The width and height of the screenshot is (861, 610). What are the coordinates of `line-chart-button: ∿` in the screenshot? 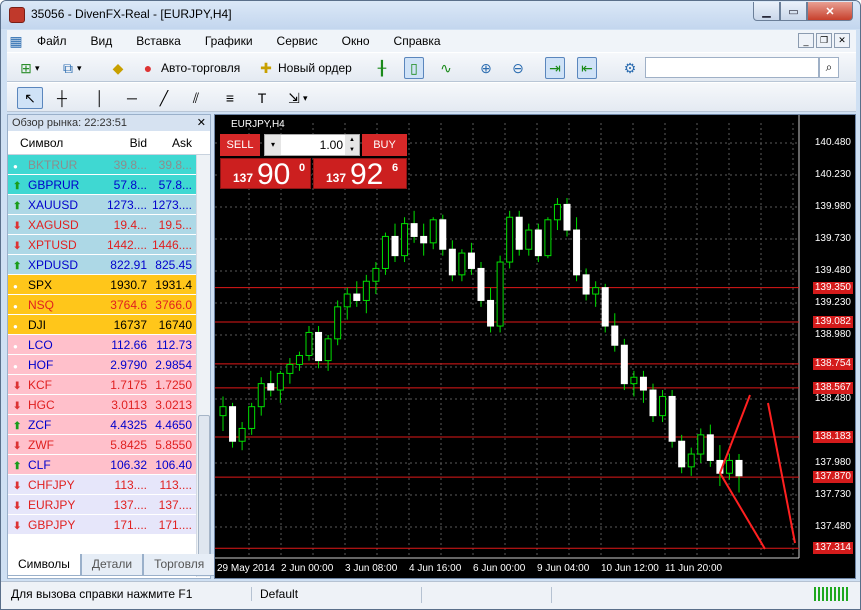 It's located at (446, 68).